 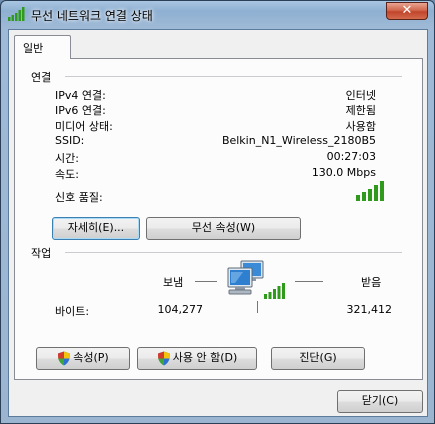 What do you see at coordinates (79, 197) in the screenshot?
I see `signal-quality-label: 신호 품질:` at bounding box center [79, 197].